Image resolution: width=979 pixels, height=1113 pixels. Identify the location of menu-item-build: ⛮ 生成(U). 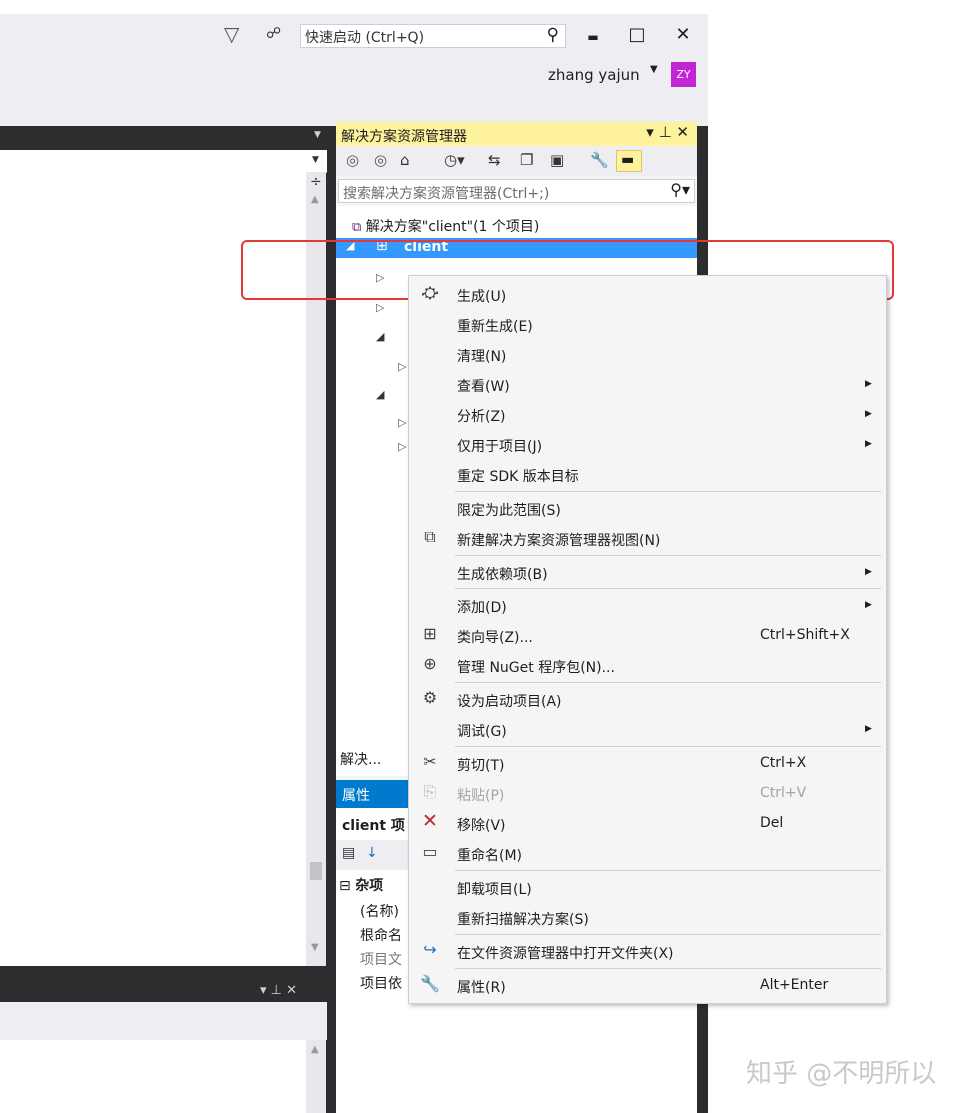
(647, 295).